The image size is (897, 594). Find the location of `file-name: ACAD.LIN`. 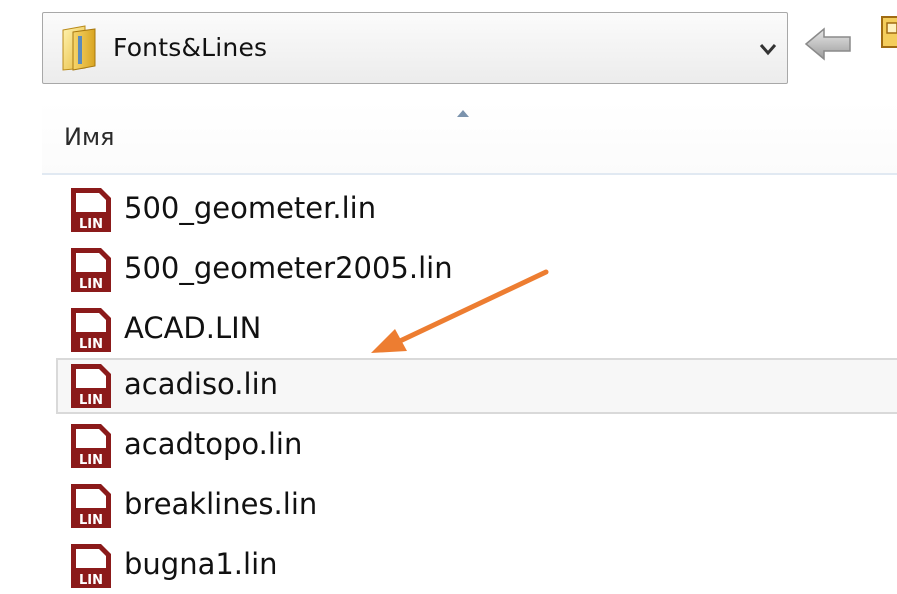

file-name: ACAD.LIN is located at coordinates (193, 328).